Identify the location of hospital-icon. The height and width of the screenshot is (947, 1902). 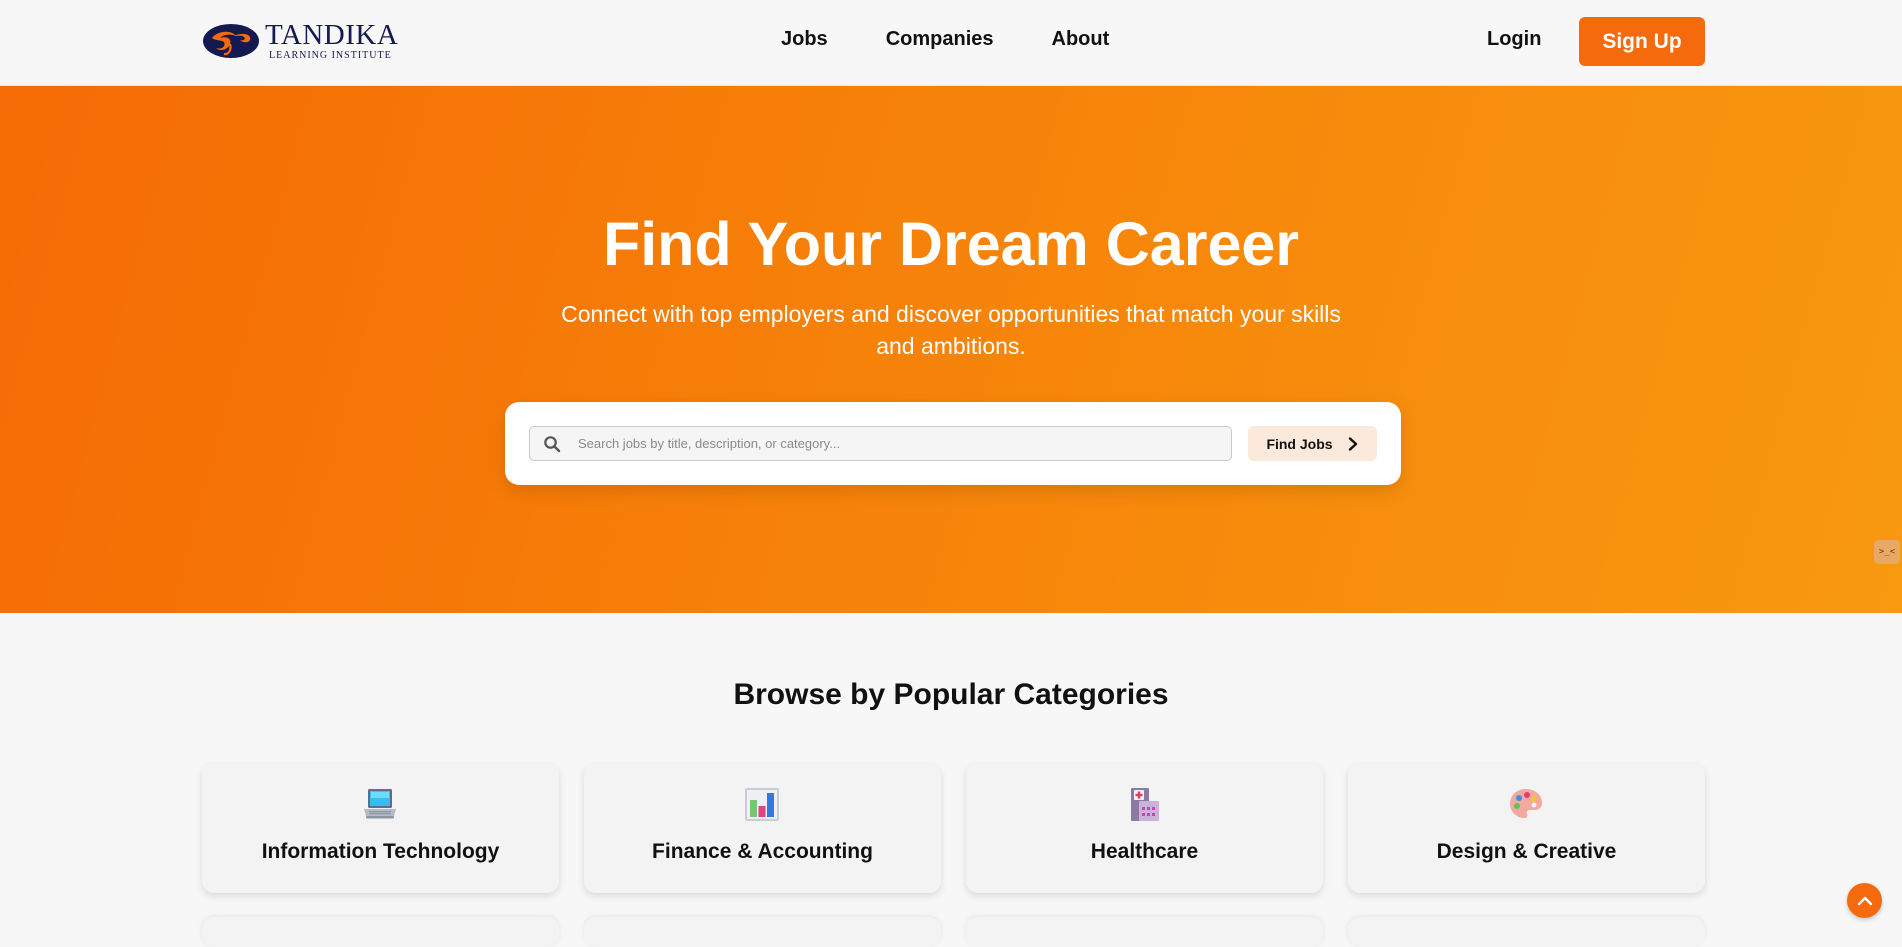
(1145, 804).